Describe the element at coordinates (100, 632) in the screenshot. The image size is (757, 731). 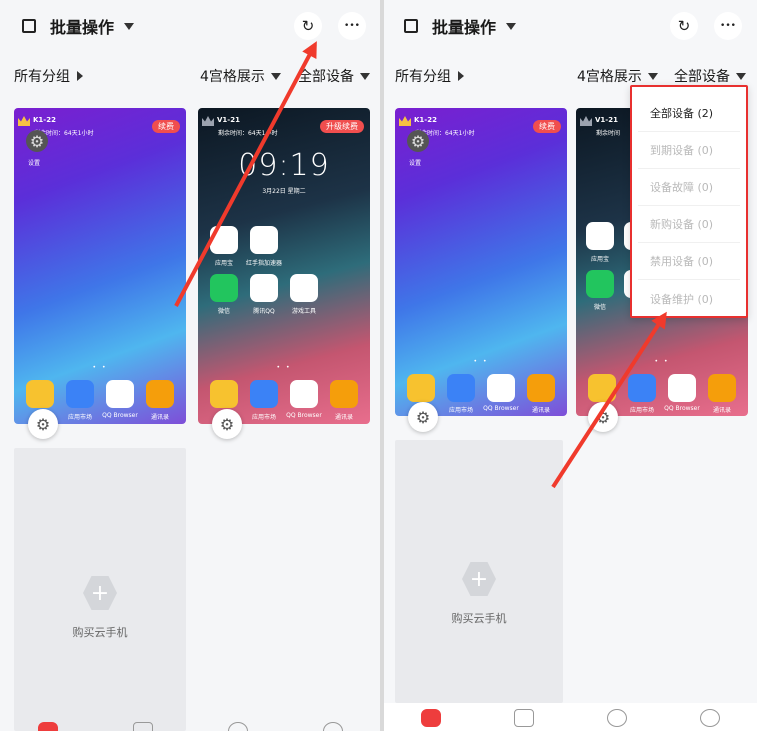
I see `buy-cloud-phone-label: 购买云手机` at that location.